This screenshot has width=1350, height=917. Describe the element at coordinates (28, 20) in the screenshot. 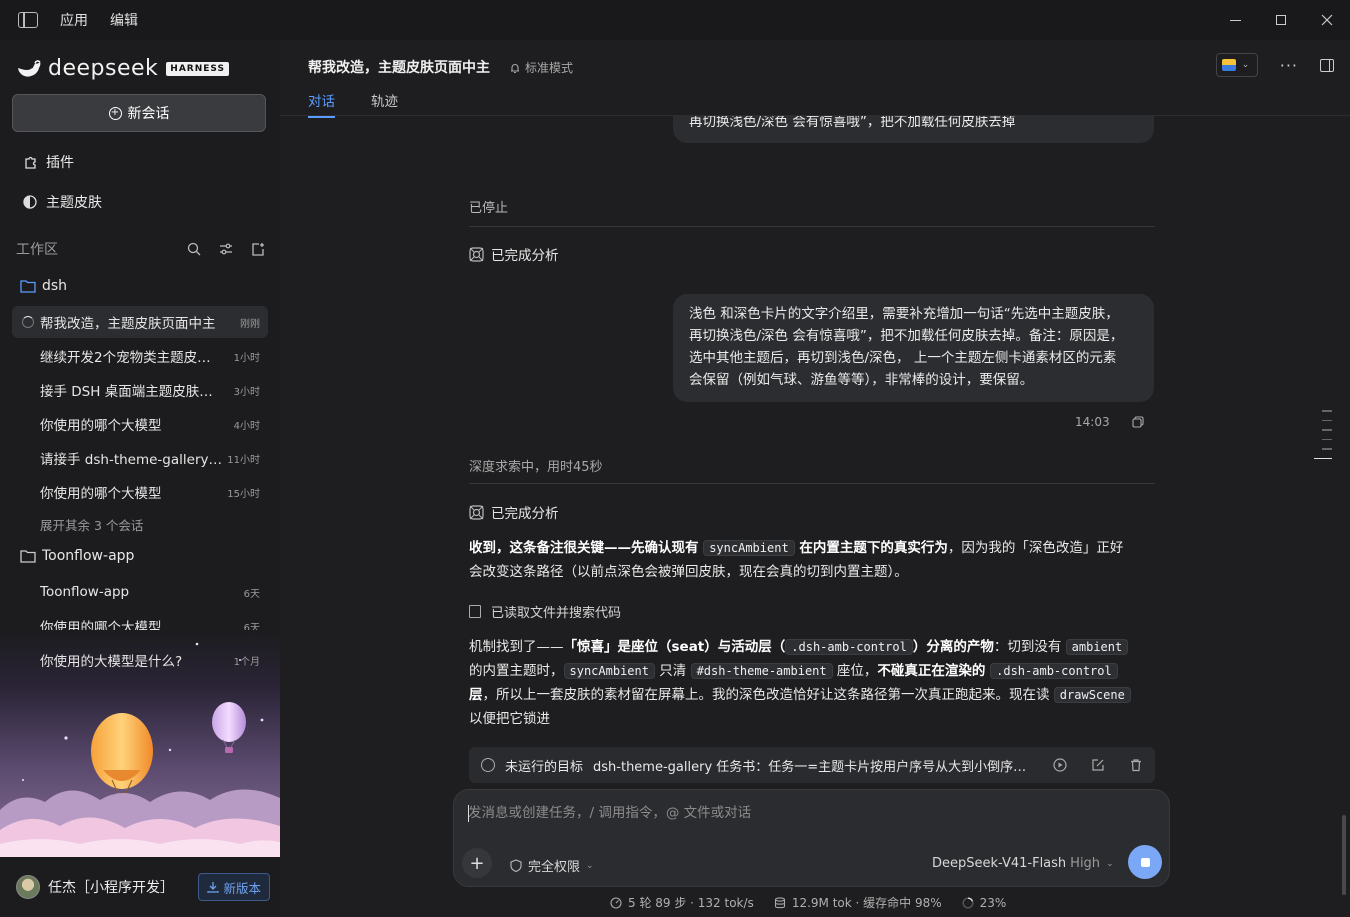

I see `sidebar-toggle-icon` at that location.